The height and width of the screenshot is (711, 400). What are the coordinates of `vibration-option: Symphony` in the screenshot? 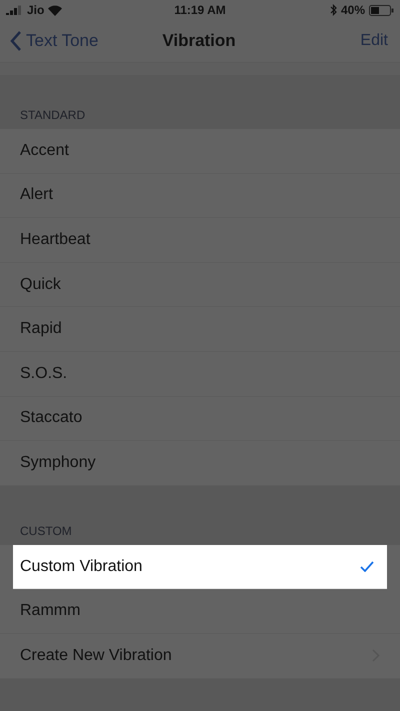 It's located at (200, 463).